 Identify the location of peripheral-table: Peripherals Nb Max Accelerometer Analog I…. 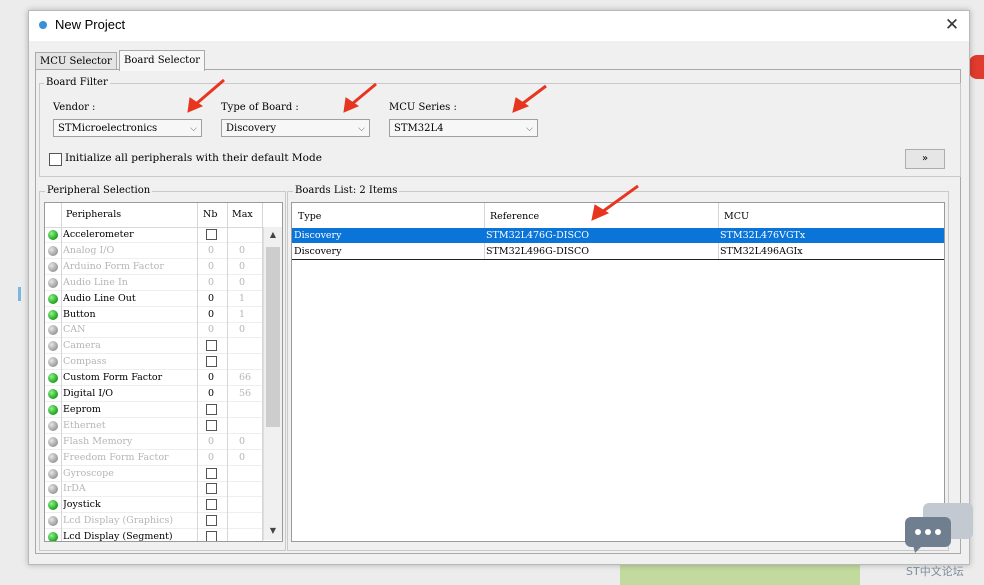
(163, 372).